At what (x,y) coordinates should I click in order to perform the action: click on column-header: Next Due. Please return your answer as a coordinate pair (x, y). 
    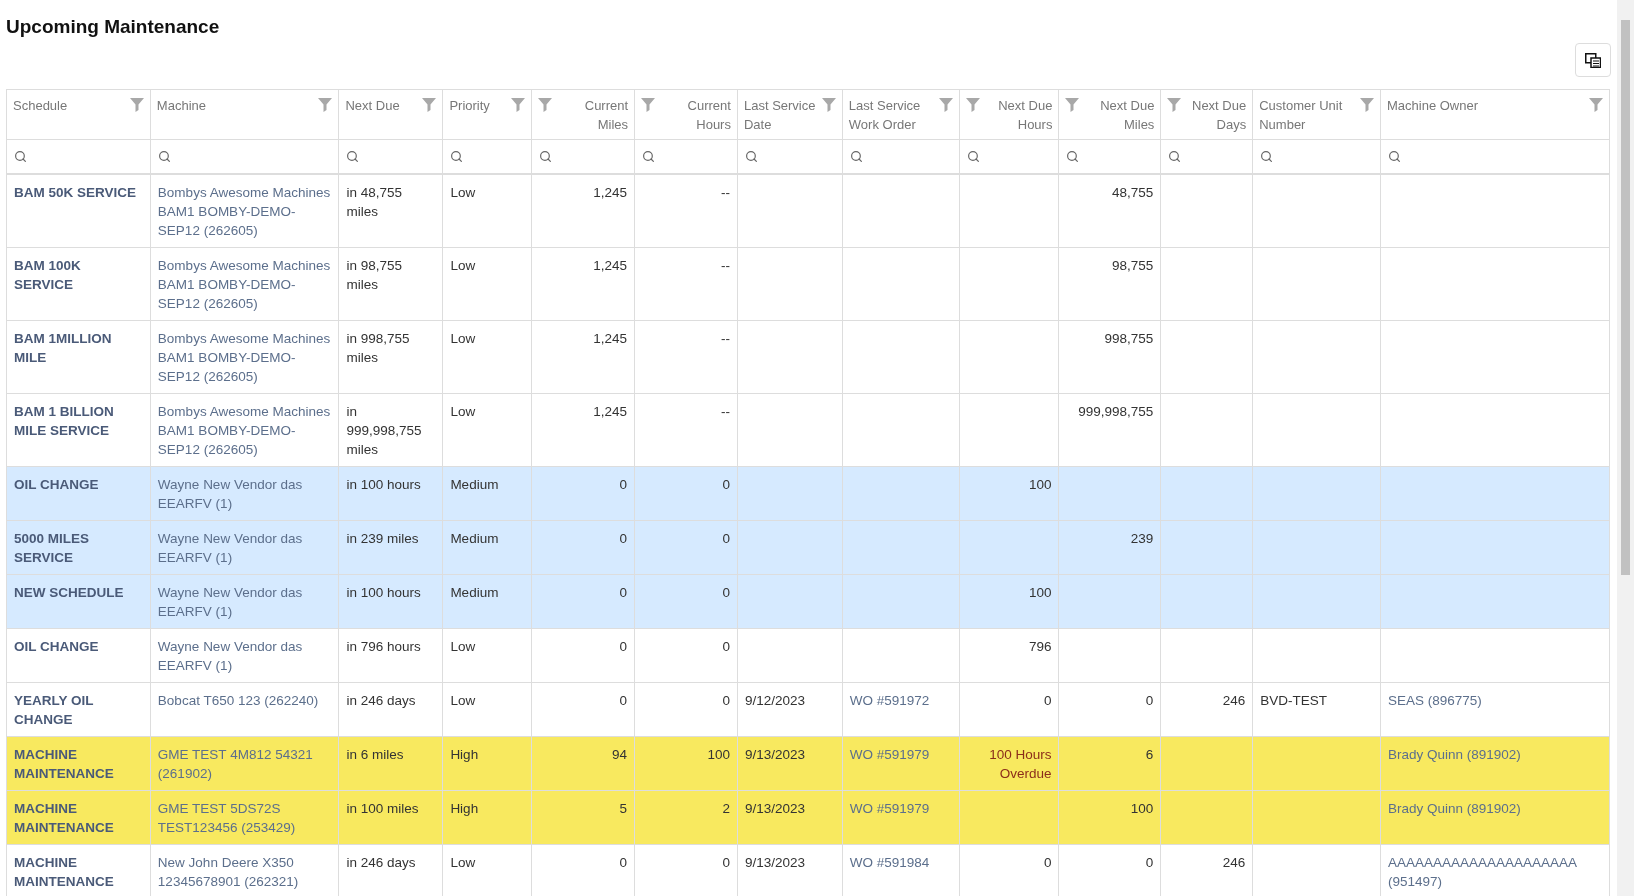
    Looking at the image, I should click on (390, 114).